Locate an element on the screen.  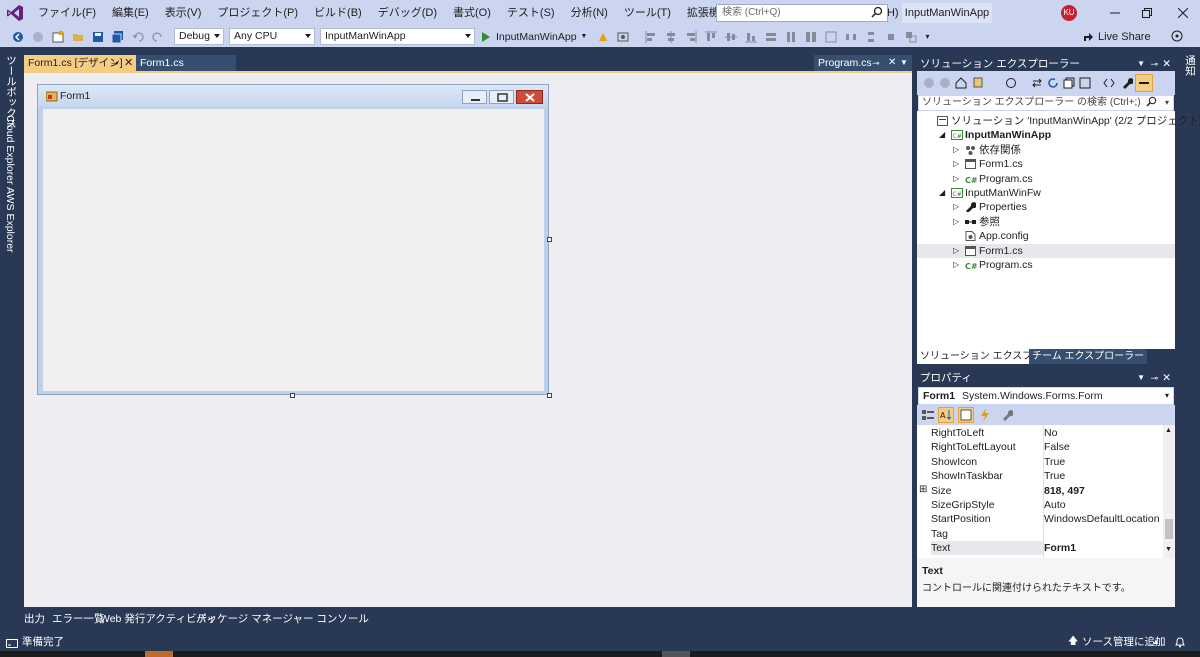
align-middles-icon is located at coordinates (731, 37).